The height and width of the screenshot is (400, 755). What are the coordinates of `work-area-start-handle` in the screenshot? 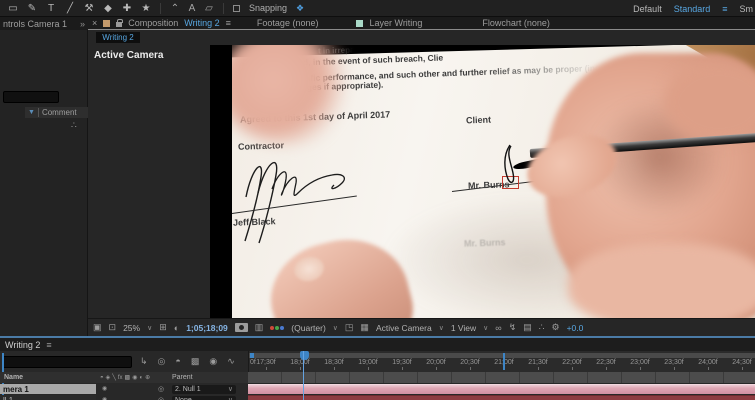 It's located at (252, 355).